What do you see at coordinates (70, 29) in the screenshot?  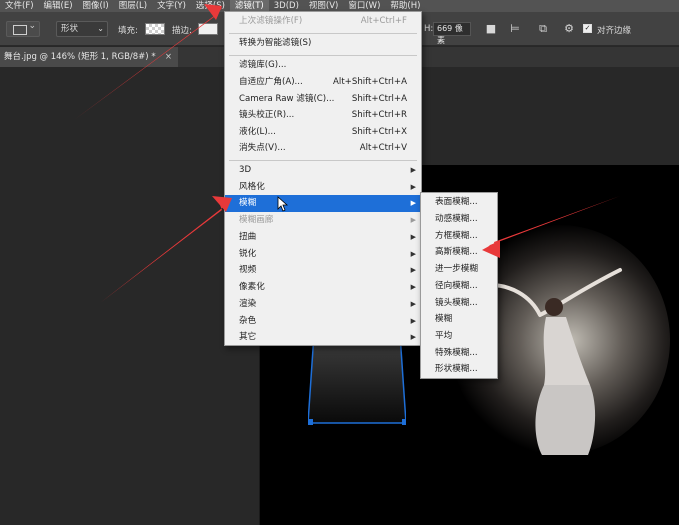 I see `shape-mode-value: 形状` at bounding box center [70, 29].